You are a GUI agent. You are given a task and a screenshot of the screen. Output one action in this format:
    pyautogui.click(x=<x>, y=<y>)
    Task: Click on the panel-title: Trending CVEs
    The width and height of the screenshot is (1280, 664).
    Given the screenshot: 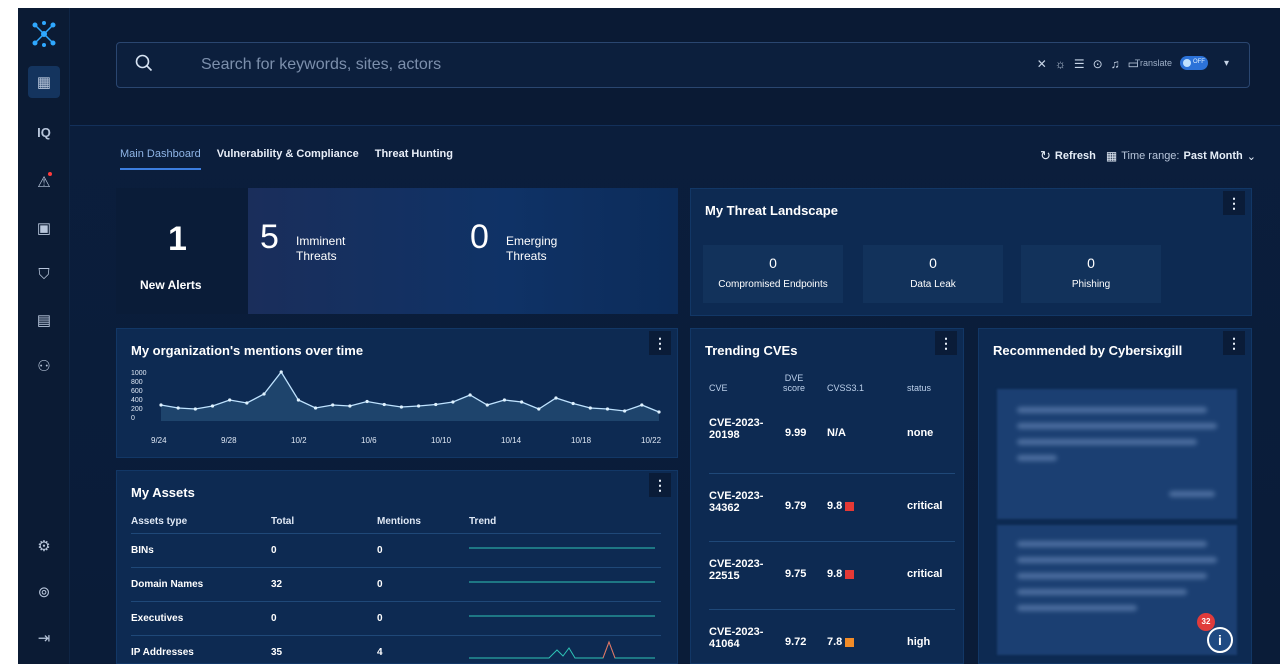 What is the action you would take?
    pyautogui.click(x=751, y=350)
    